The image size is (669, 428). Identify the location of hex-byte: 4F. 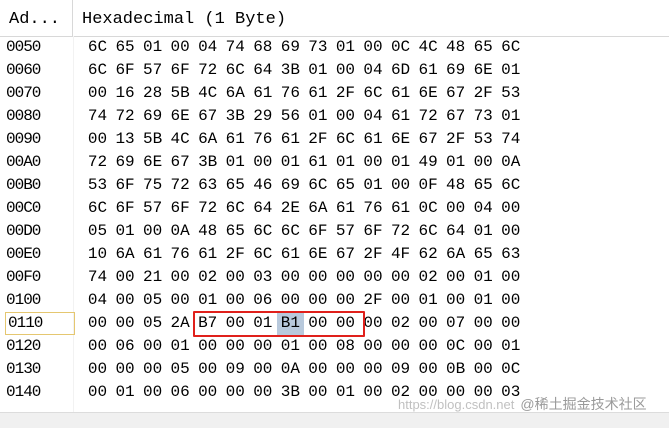
(400, 254).